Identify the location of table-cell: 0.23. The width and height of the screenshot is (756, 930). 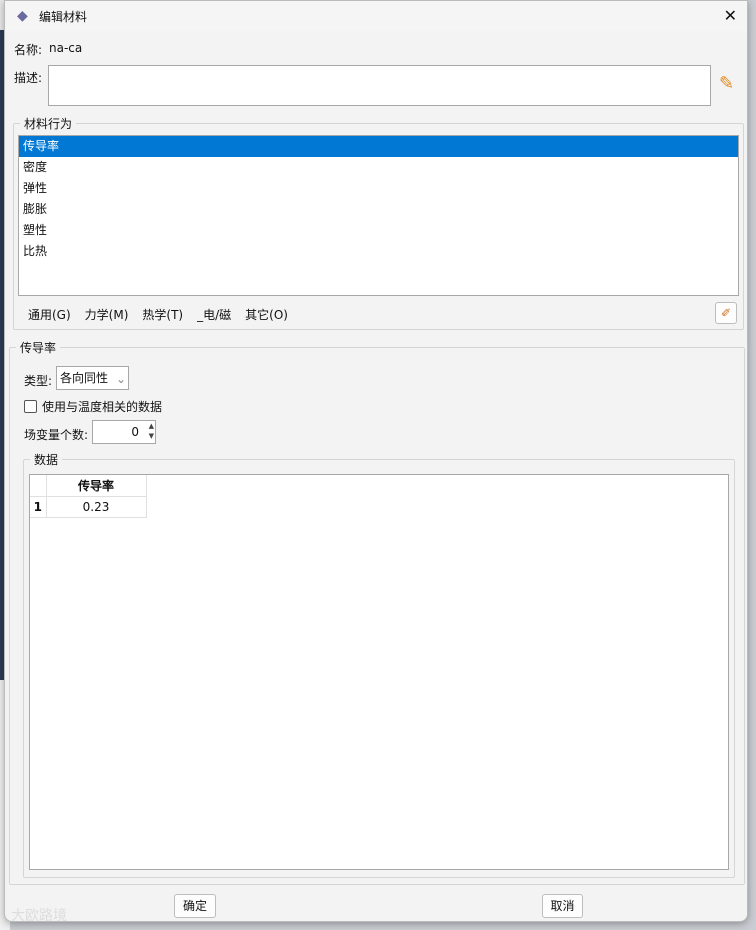
(96, 506).